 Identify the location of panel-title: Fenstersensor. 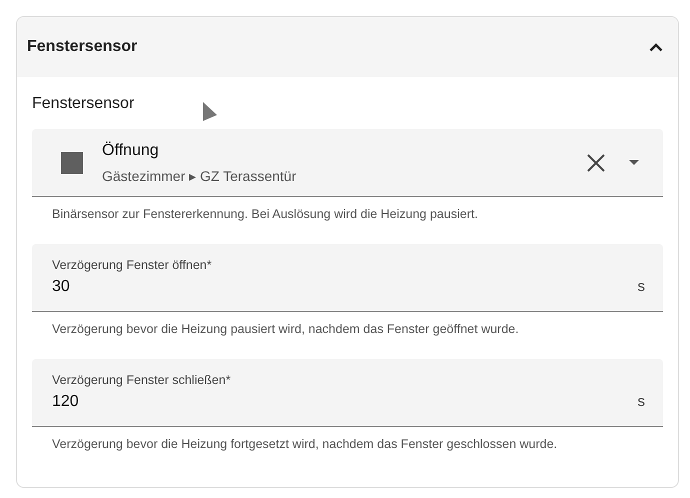
(82, 47).